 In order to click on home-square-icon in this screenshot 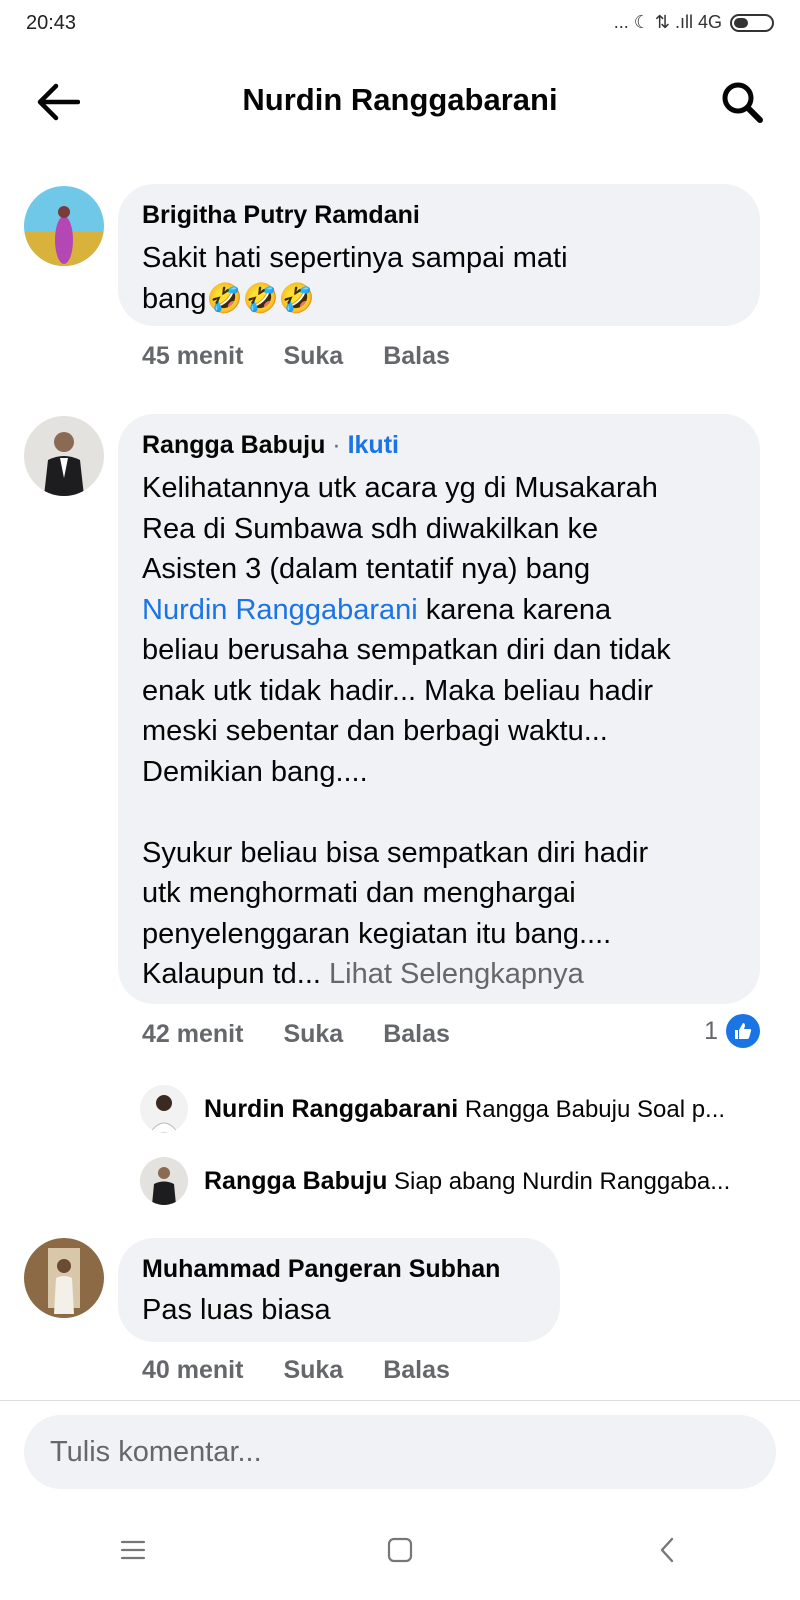, I will do `click(400, 1550)`.